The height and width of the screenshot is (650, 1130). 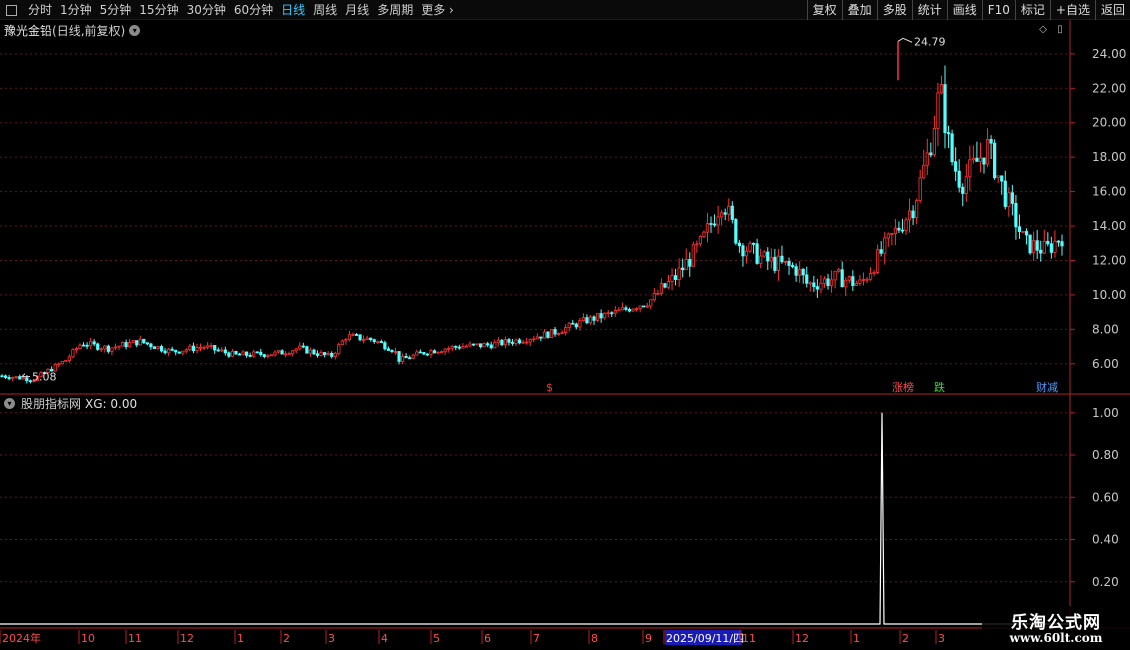 What do you see at coordinates (135, 638) in the screenshot?
I see `time-axis-label: 11` at bounding box center [135, 638].